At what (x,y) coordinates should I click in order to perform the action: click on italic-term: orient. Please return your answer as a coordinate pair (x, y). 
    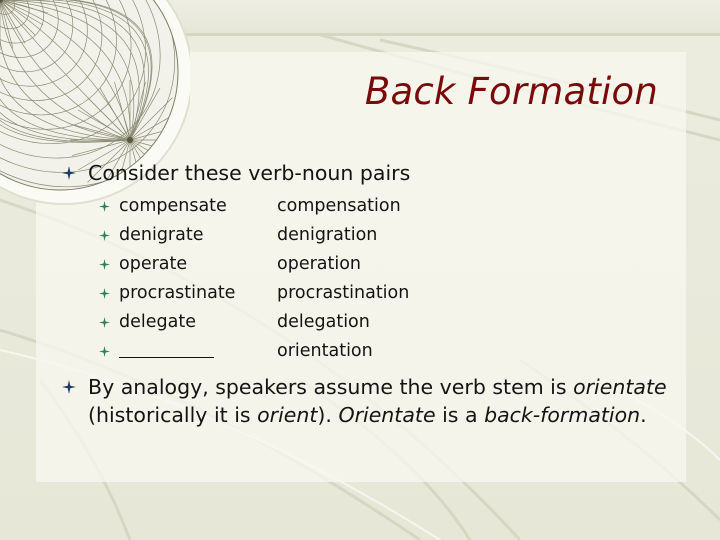
    Looking at the image, I should click on (287, 414).